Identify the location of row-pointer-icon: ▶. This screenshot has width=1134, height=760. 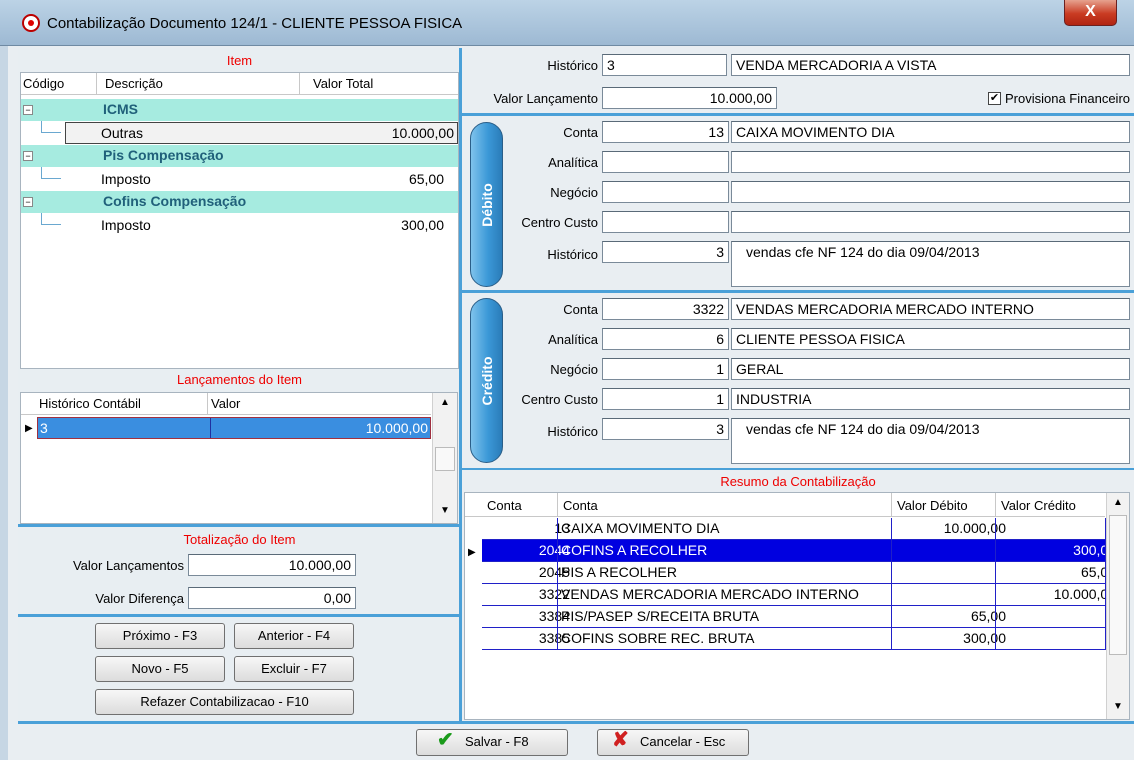
(29, 428).